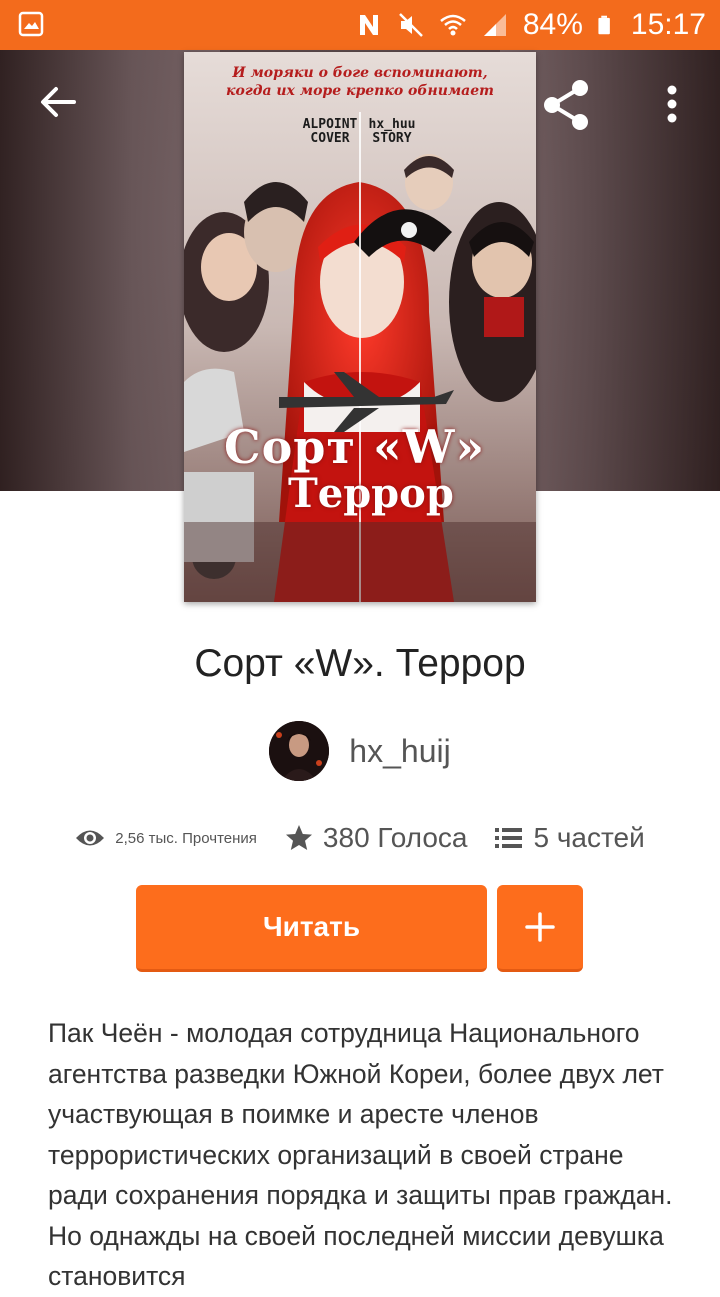  What do you see at coordinates (494, 25) in the screenshot?
I see `signal-icon` at bounding box center [494, 25].